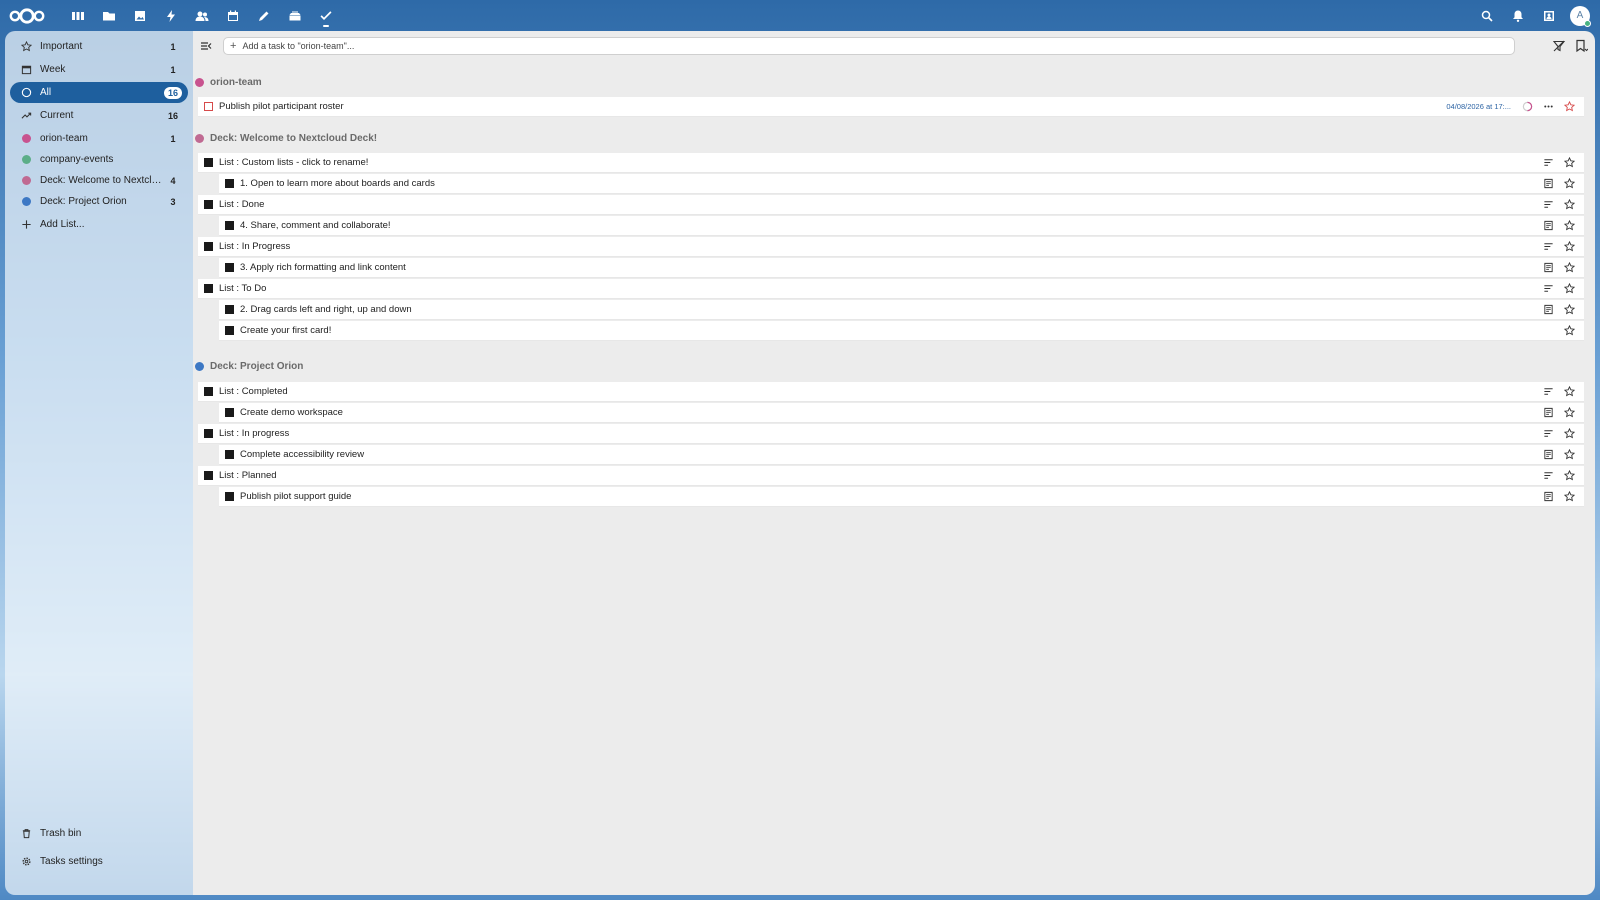 The height and width of the screenshot is (900, 1600). I want to click on photos-icon, so click(139, 15).